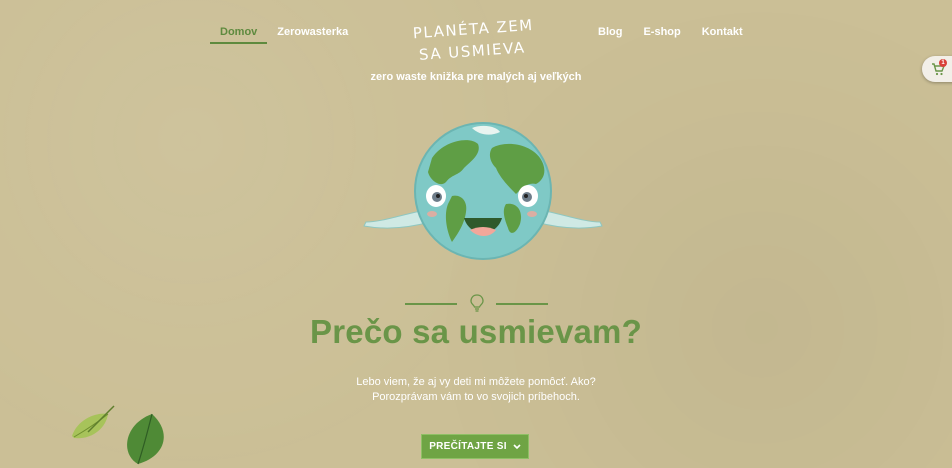  I want to click on hero-title: Prečo sa usmievam?, so click(476, 331).